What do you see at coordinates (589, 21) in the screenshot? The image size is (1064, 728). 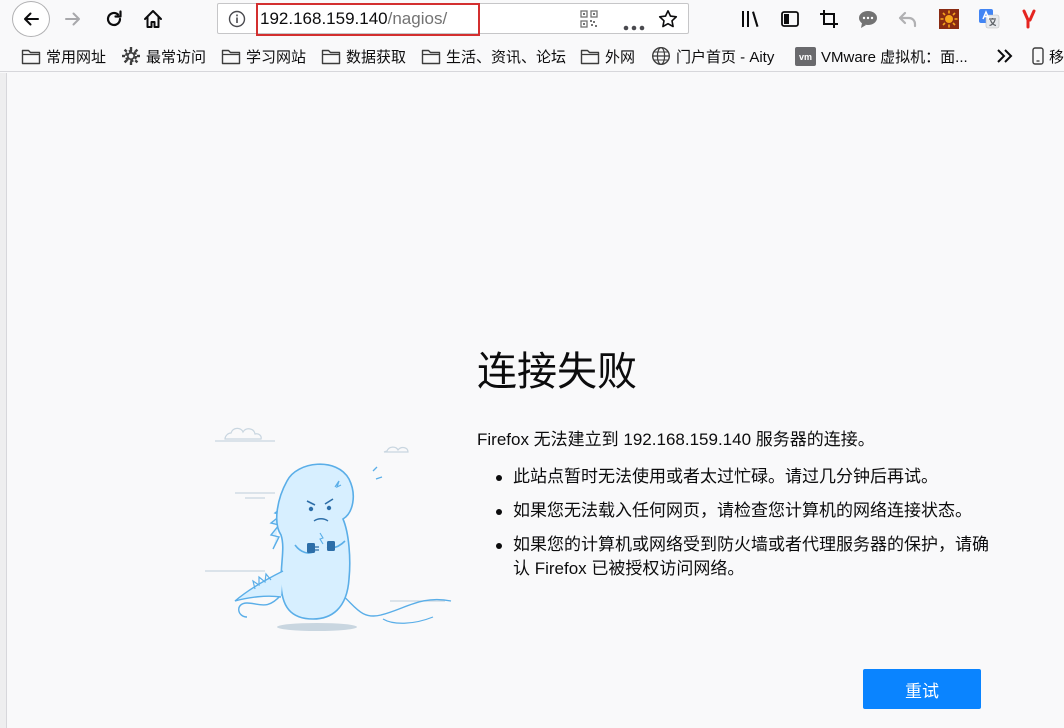 I see `qr-code-icon` at bounding box center [589, 21].